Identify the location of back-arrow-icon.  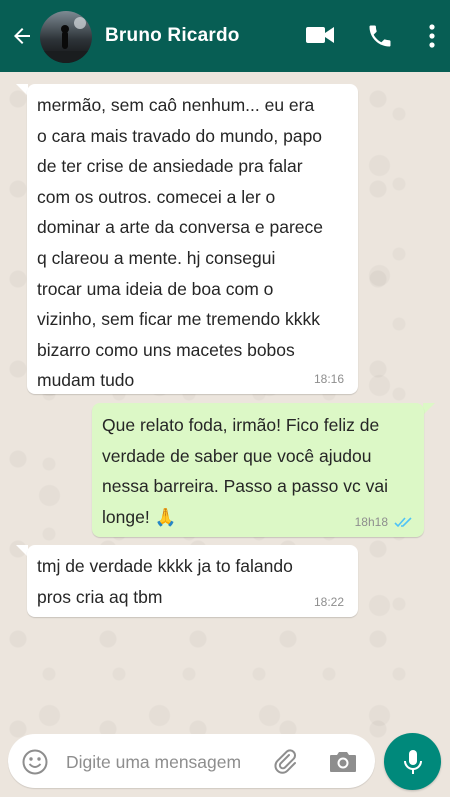
(22, 36).